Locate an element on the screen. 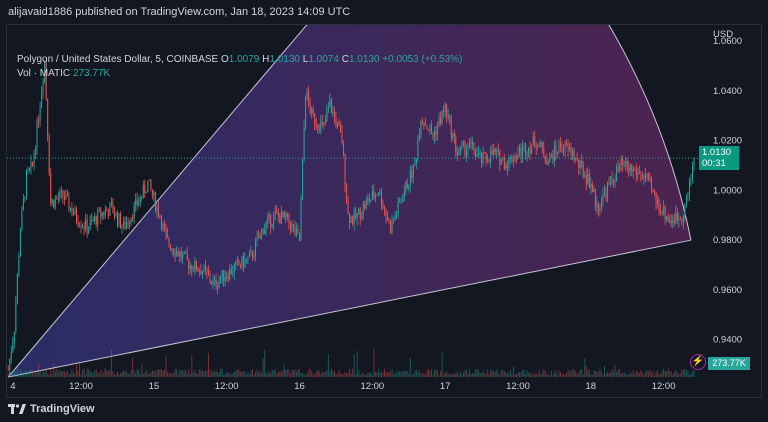 The height and width of the screenshot is (422, 768). legend-vol: 273.77K is located at coordinates (91, 73).